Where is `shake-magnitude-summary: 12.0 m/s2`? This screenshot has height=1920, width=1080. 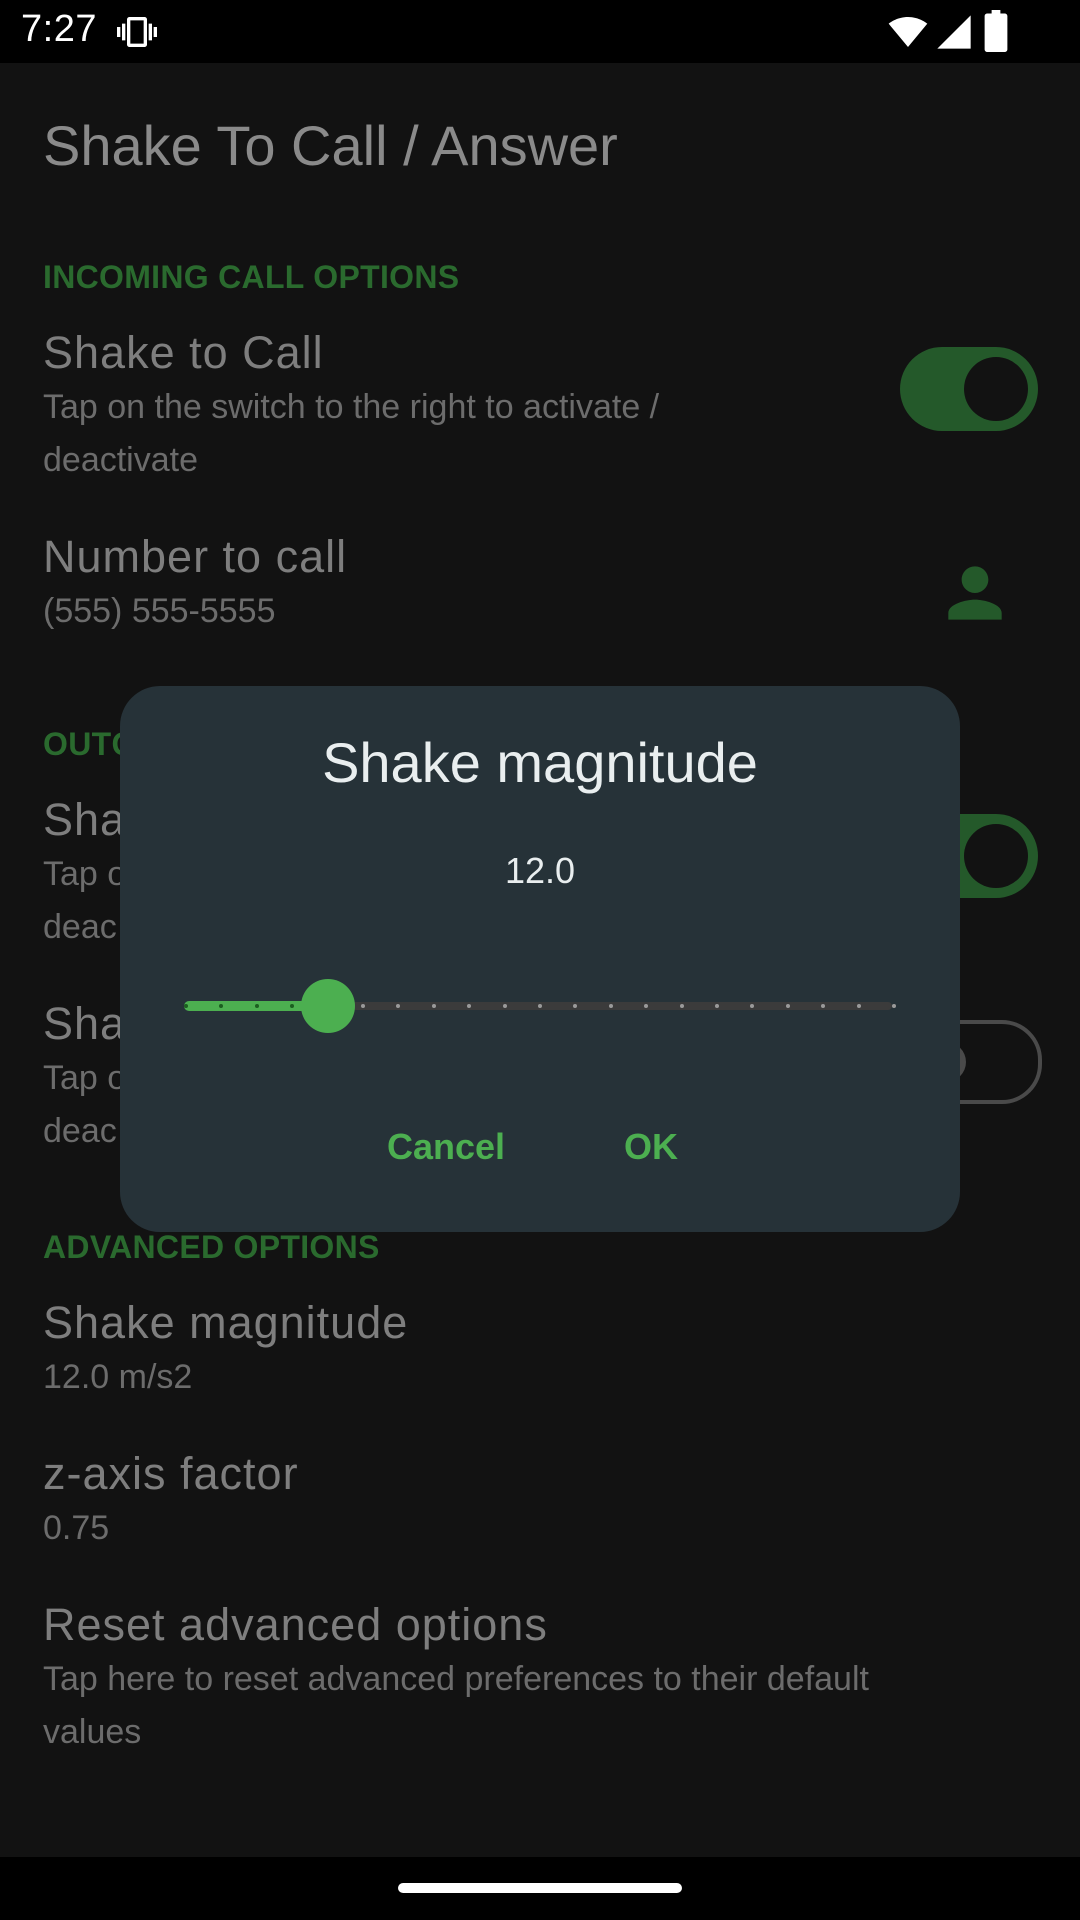 shake-magnitude-summary: 12.0 m/s2 is located at coordinates (118, 1377).